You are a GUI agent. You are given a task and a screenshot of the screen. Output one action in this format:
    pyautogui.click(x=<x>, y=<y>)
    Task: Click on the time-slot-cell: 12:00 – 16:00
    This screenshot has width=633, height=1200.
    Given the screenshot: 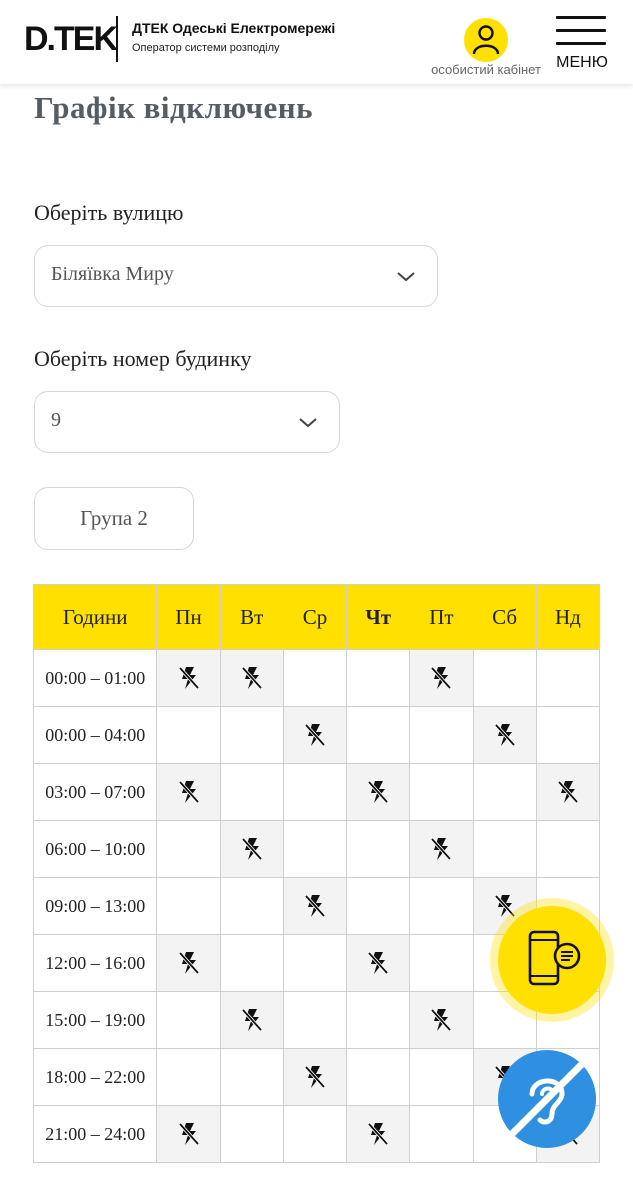 What is the action you would take?
    pyautogui.click(x=95, y=963)
    